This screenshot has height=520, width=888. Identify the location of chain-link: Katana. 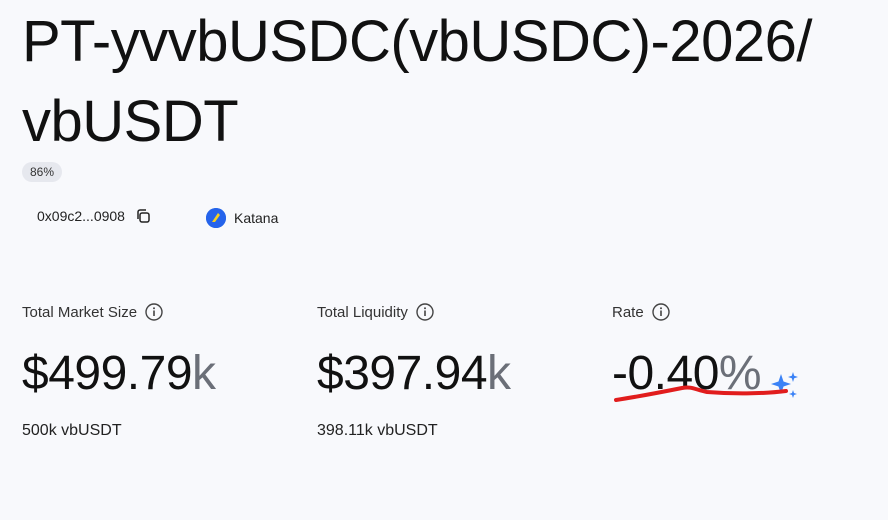
(242, 218).